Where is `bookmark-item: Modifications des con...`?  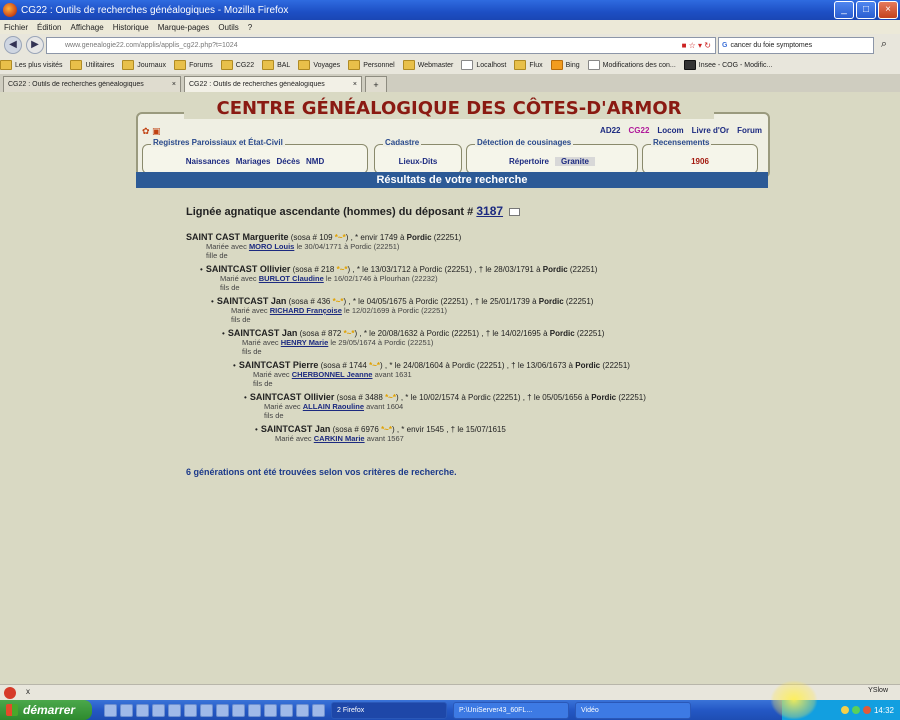 bookmark-item: Modifications des con... is located at coordinates (631, 65).